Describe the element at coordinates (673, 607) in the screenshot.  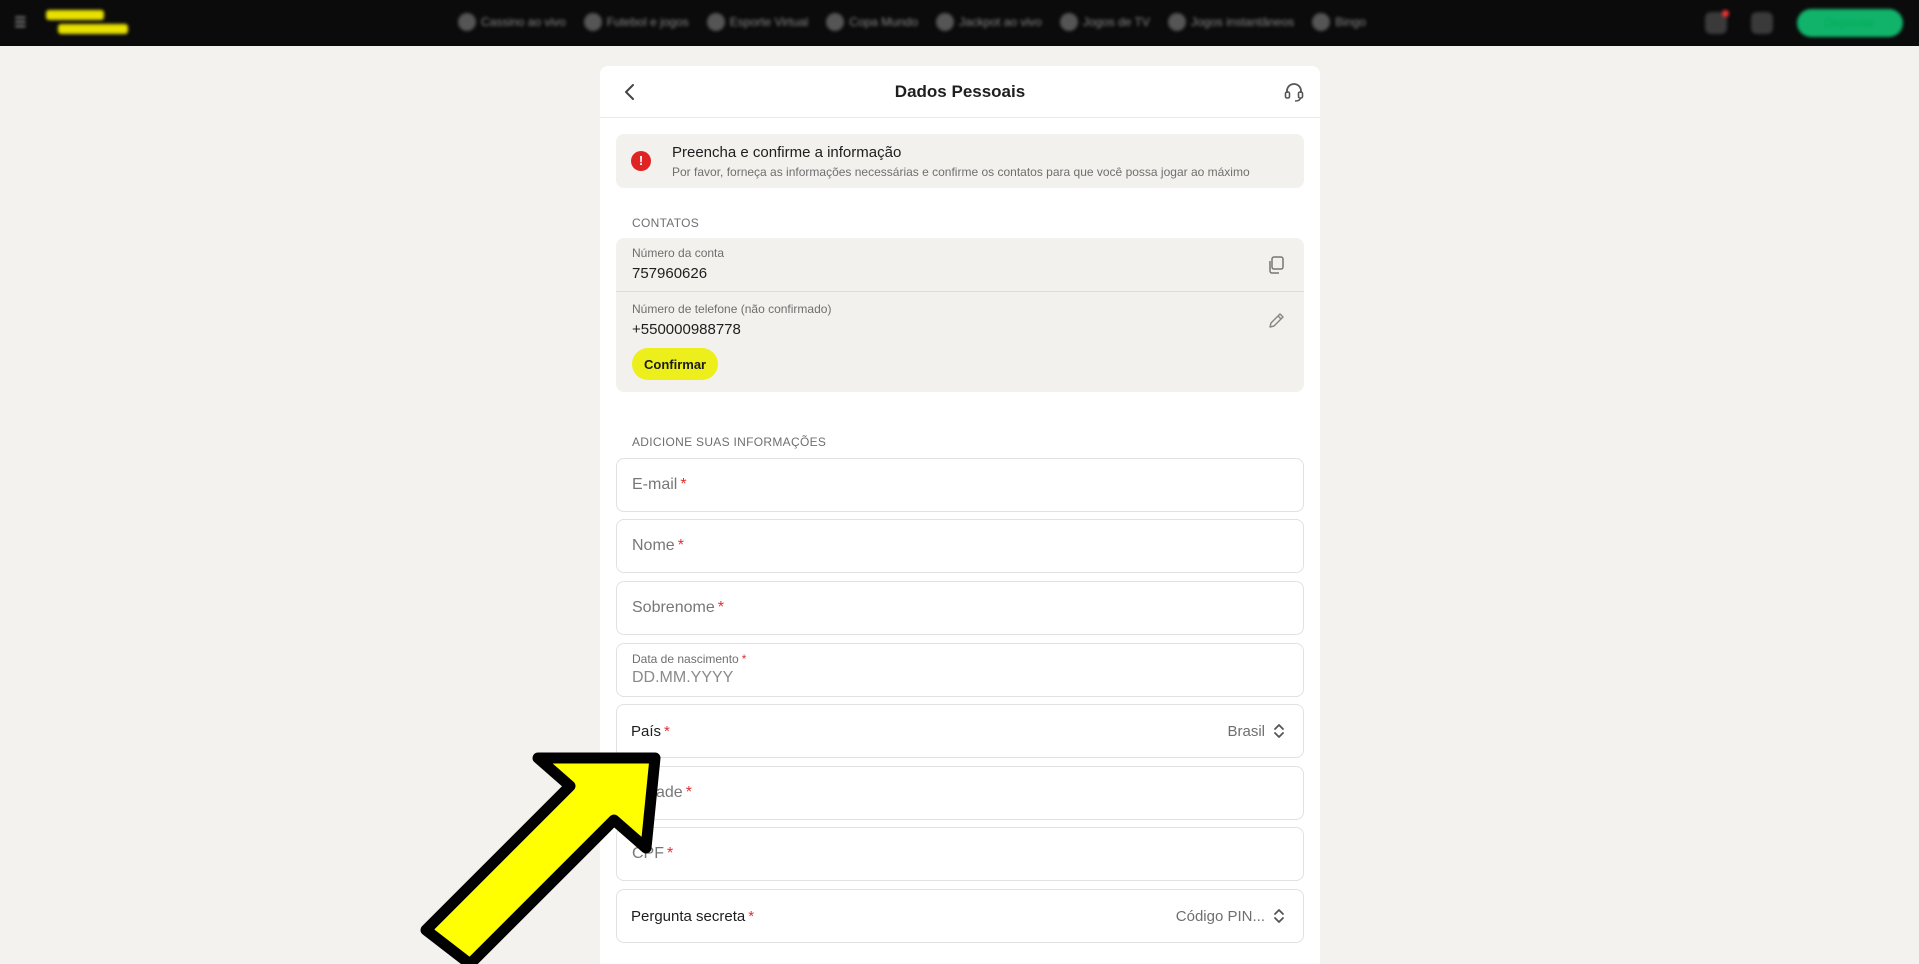
I see `last-name-placeholder-text: Sobrenome` at that location.